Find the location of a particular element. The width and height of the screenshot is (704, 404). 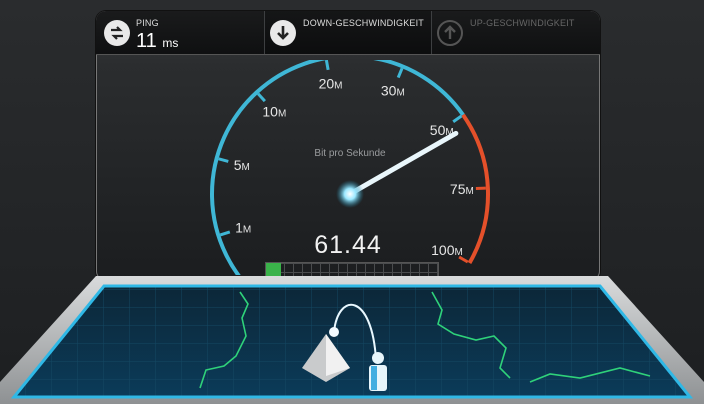

upload-arrow-icon is located at coordinates (450, 33).